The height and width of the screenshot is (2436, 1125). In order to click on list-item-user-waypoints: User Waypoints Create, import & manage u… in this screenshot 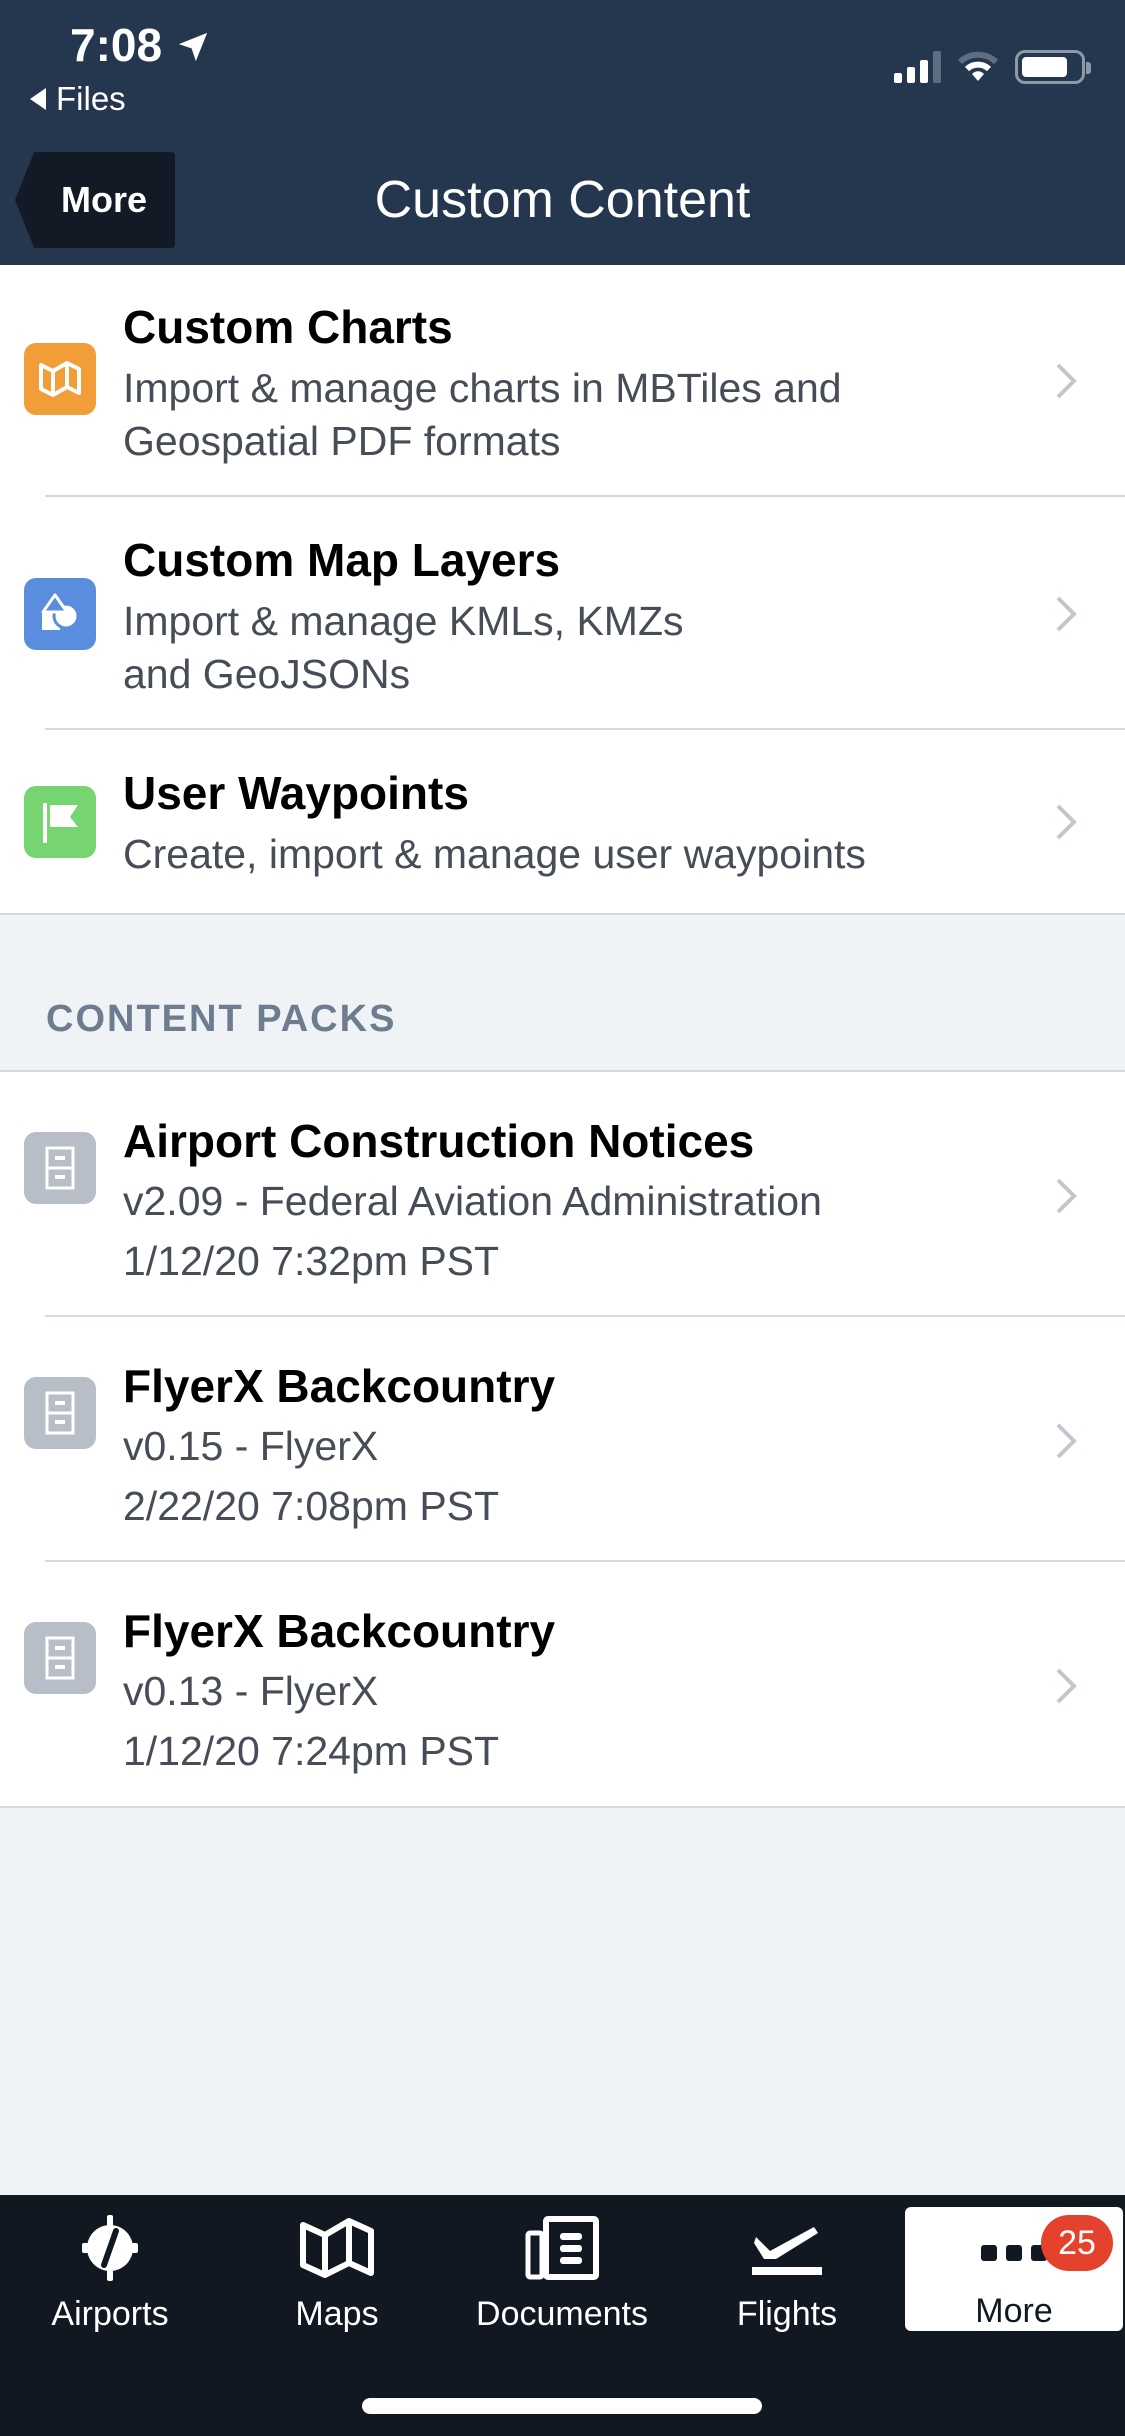, I will do `click(562, 821)`.